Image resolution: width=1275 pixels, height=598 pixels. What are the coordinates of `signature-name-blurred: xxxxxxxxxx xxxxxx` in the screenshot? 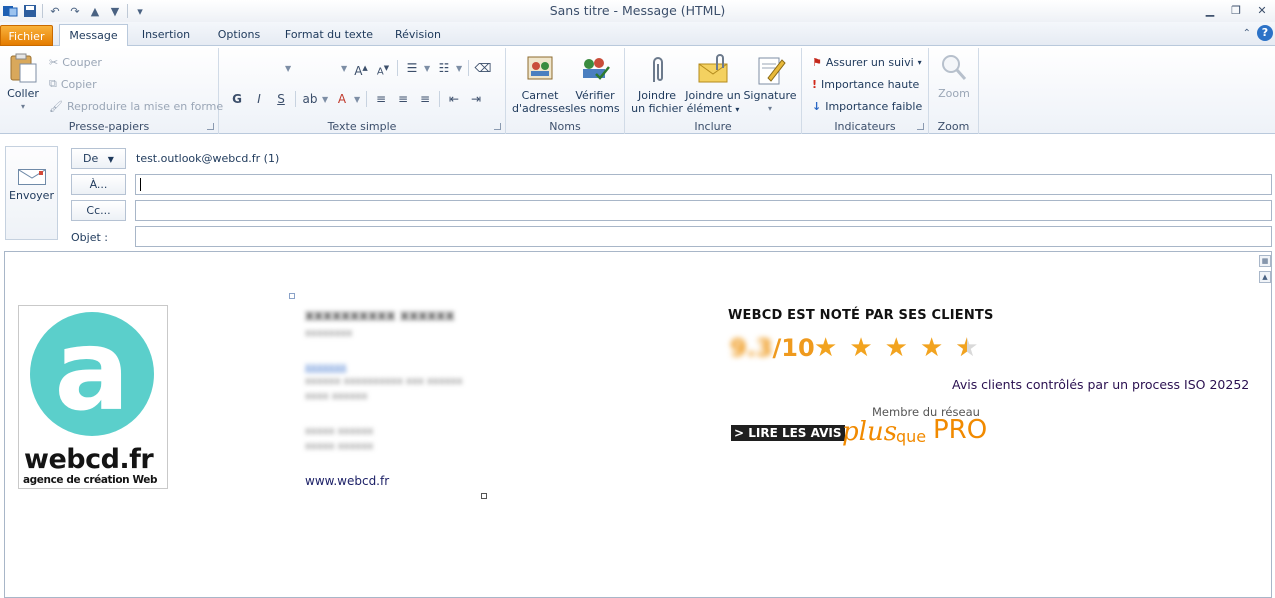 It's located at (380, 316).